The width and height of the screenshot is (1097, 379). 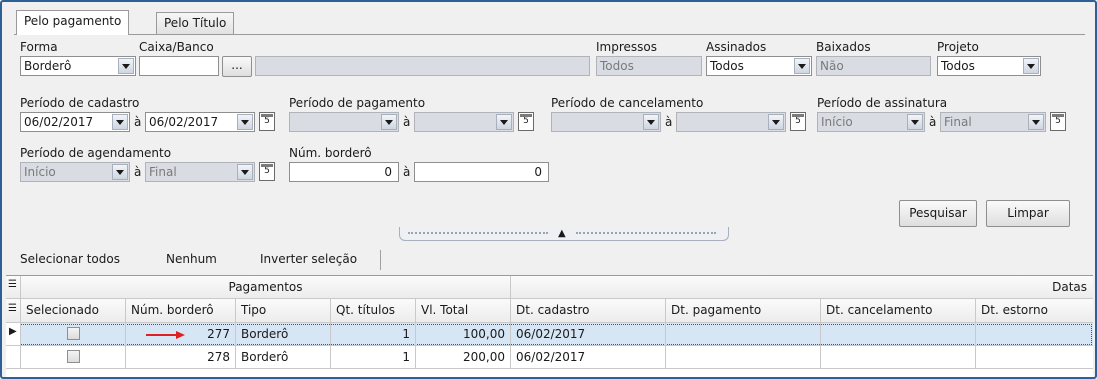 I want to click on cell-vl-total: 100,00, so click(x=463, y=334).